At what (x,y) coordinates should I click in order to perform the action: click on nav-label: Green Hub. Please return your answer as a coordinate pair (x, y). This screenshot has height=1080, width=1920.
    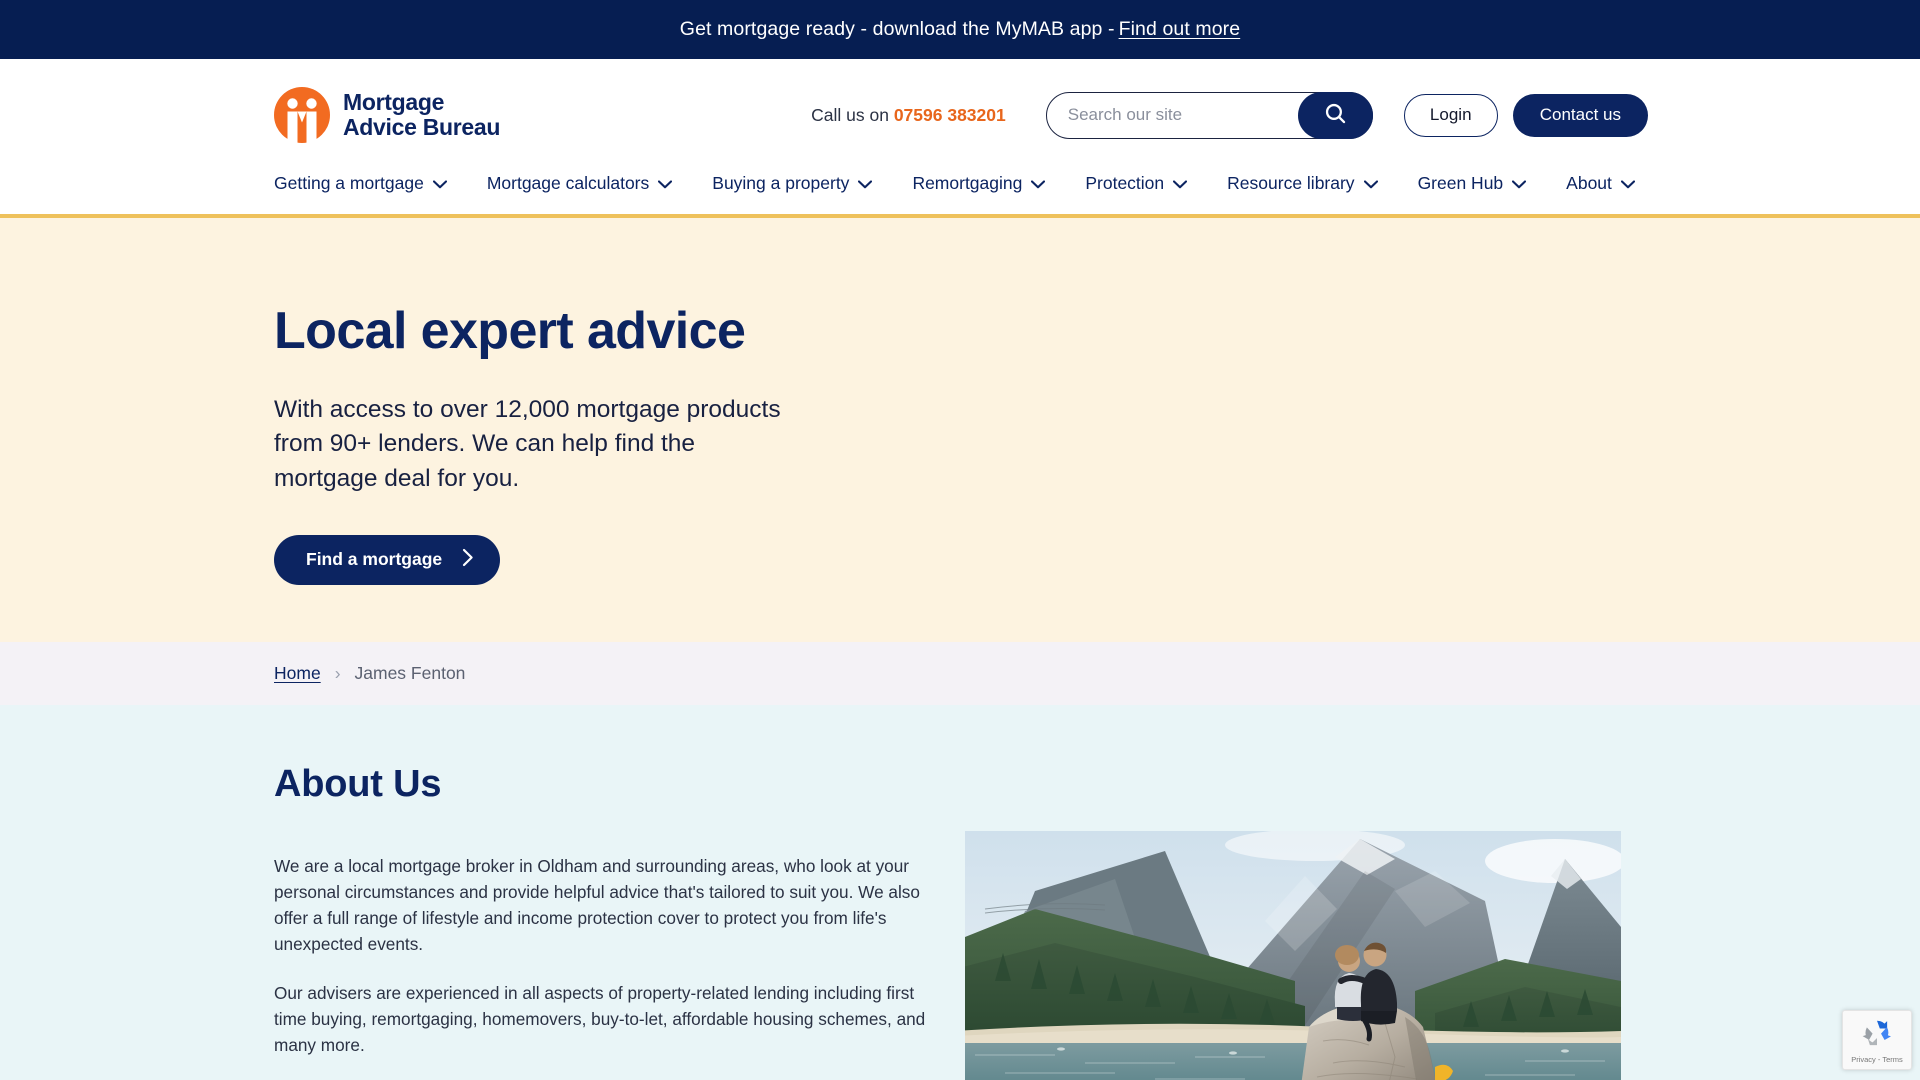
    Looking at the image, I should click on (1460, 183).